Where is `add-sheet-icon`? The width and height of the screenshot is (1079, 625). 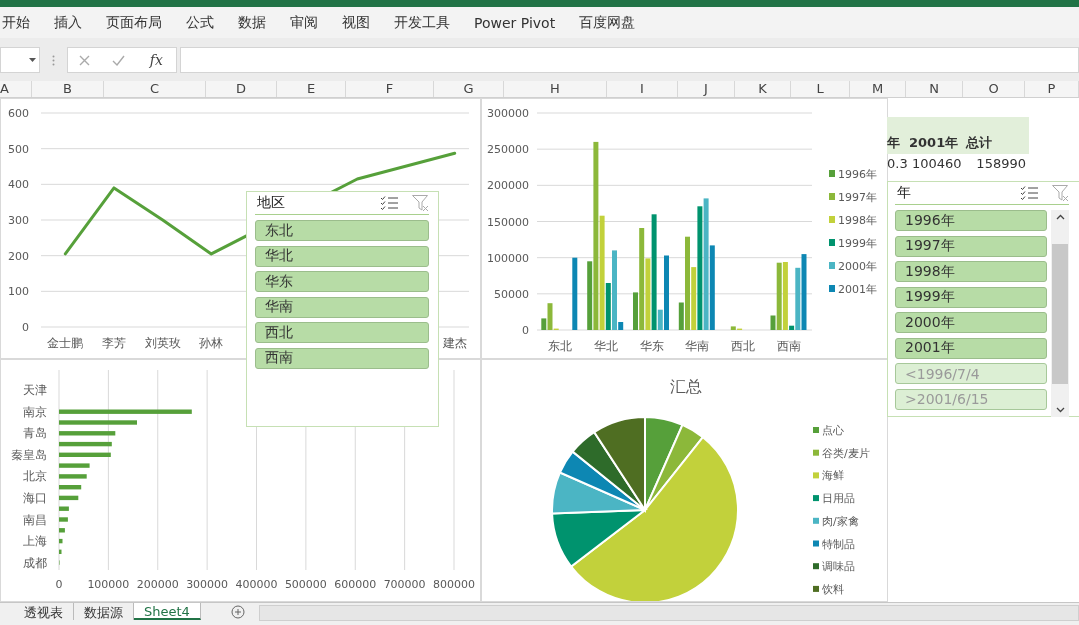
add-sheet-icon is located at coordinates (237, 612).